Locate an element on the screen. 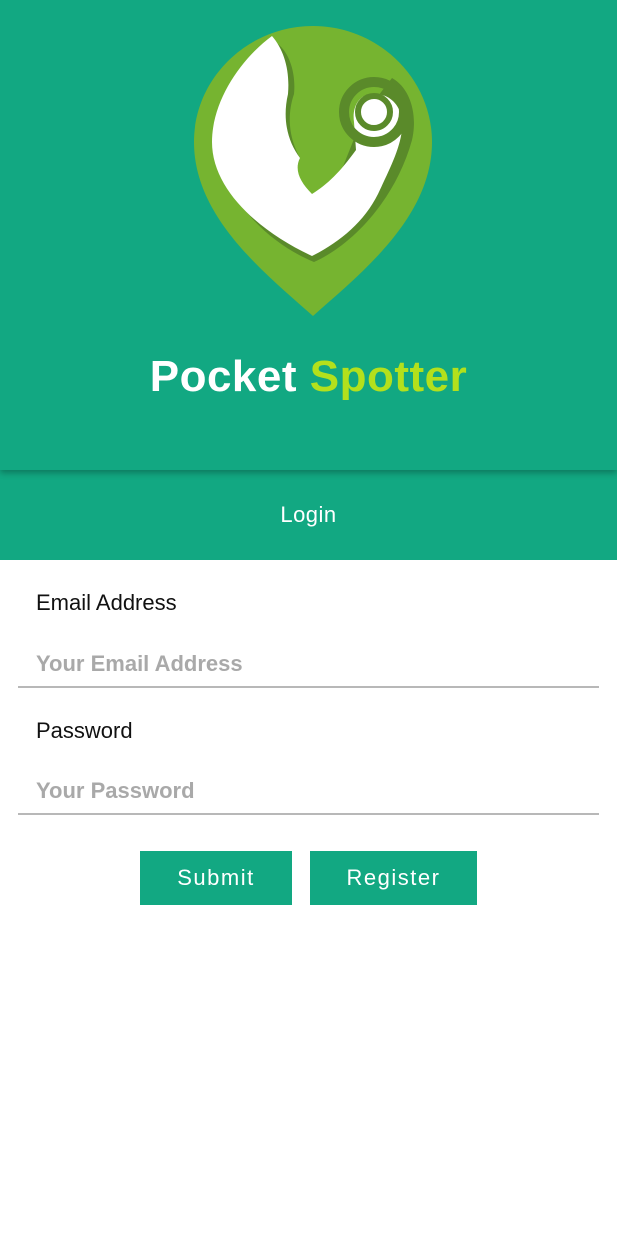 The width and height of the screenshot is (617, 1235). email-label: Email Address is located at coordinates (106, 602).